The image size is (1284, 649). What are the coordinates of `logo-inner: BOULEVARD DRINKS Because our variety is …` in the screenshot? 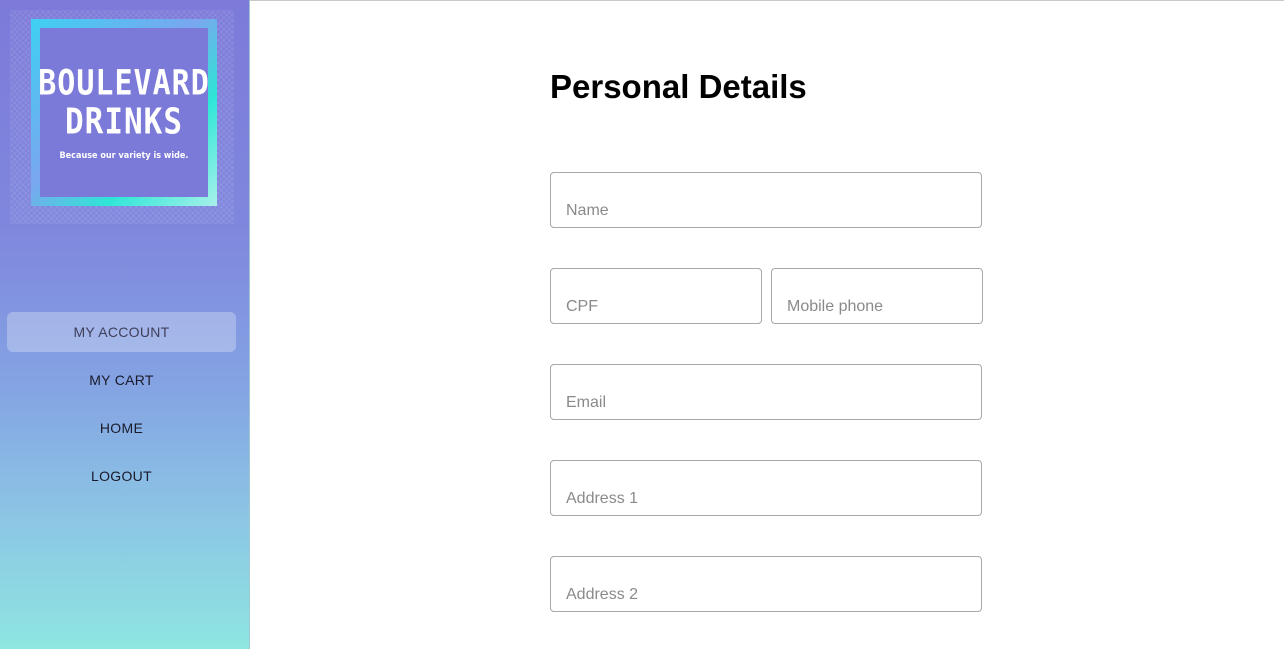 It's located at (124, 112).